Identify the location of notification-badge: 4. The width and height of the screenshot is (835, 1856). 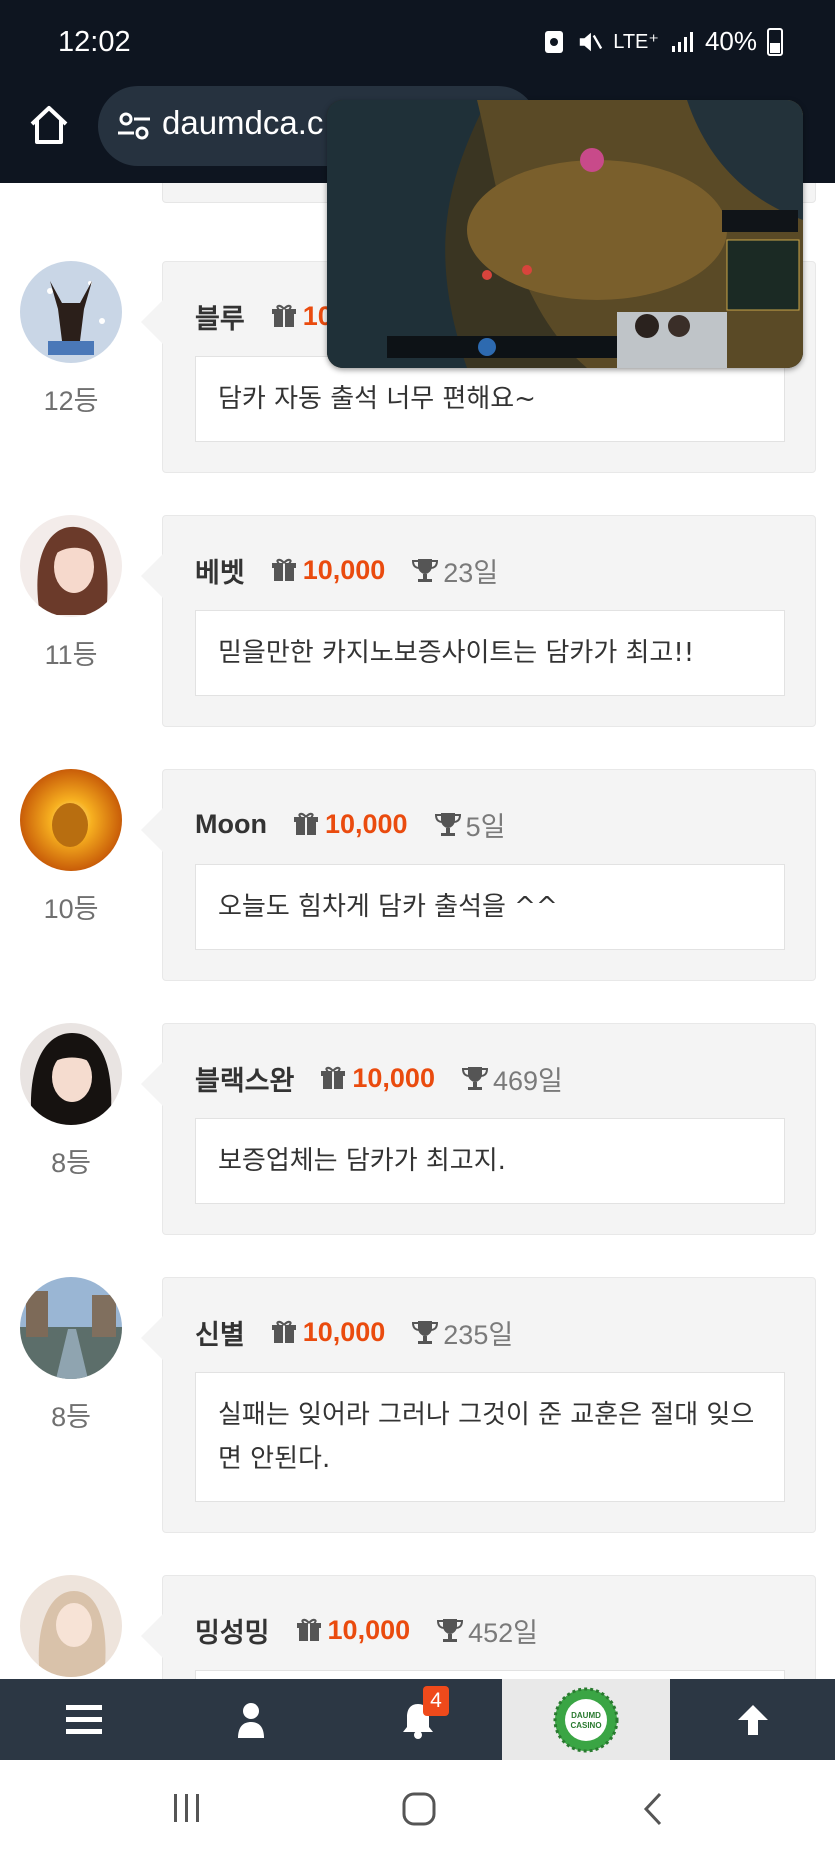
(436, 1701).